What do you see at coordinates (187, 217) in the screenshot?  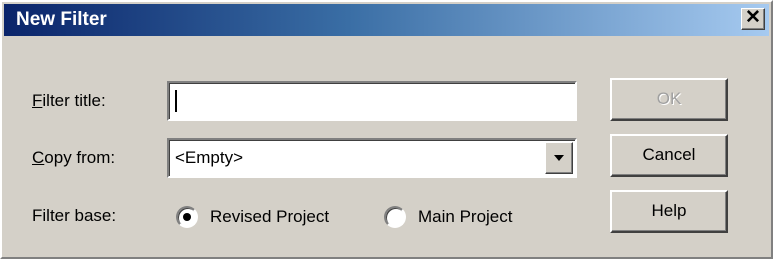 I see `revised-project-radio` at bounding box center [187, 217].